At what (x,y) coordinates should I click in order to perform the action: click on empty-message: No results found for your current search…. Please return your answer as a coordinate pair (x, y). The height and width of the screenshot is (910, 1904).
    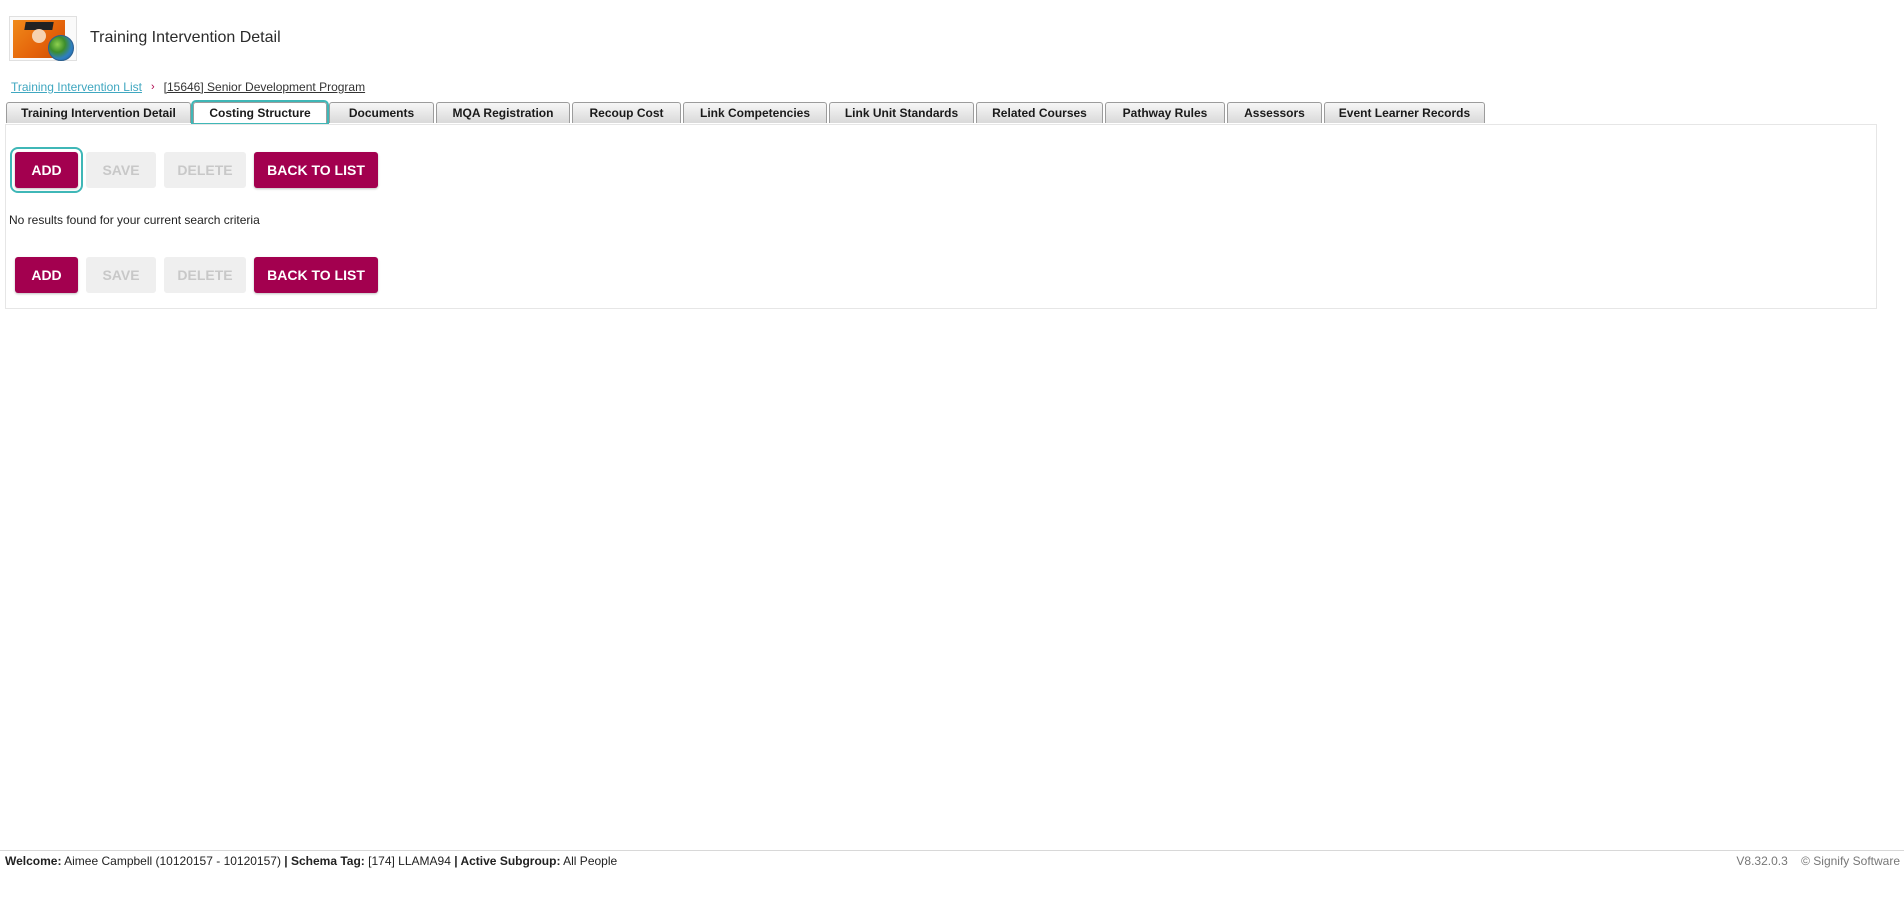
    Looking at the image, I should click on (134, 220).